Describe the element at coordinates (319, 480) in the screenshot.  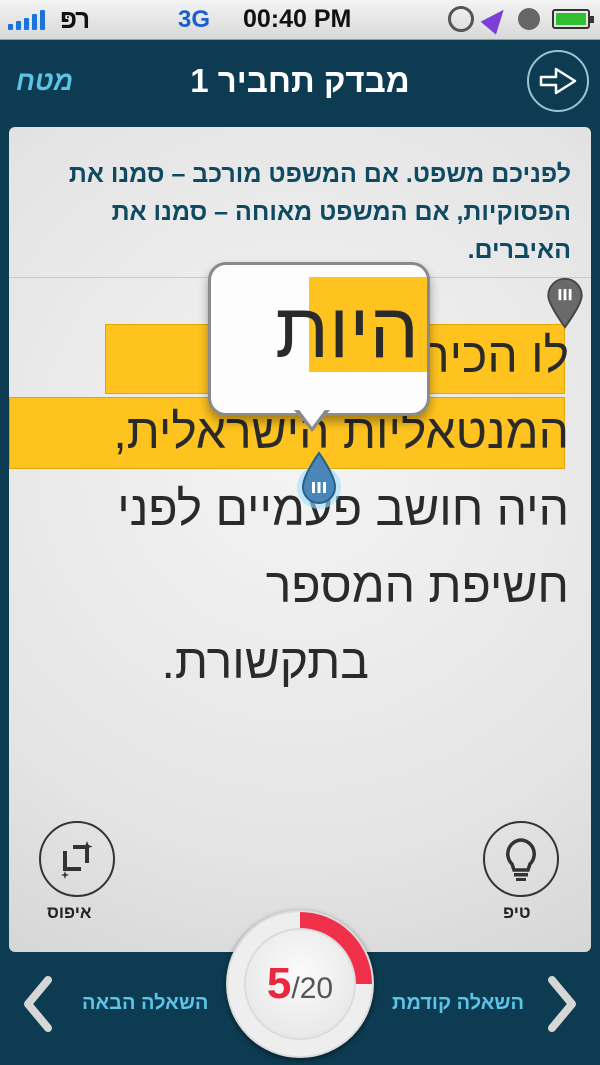
I see `selection-end-handle-icon` at that location.